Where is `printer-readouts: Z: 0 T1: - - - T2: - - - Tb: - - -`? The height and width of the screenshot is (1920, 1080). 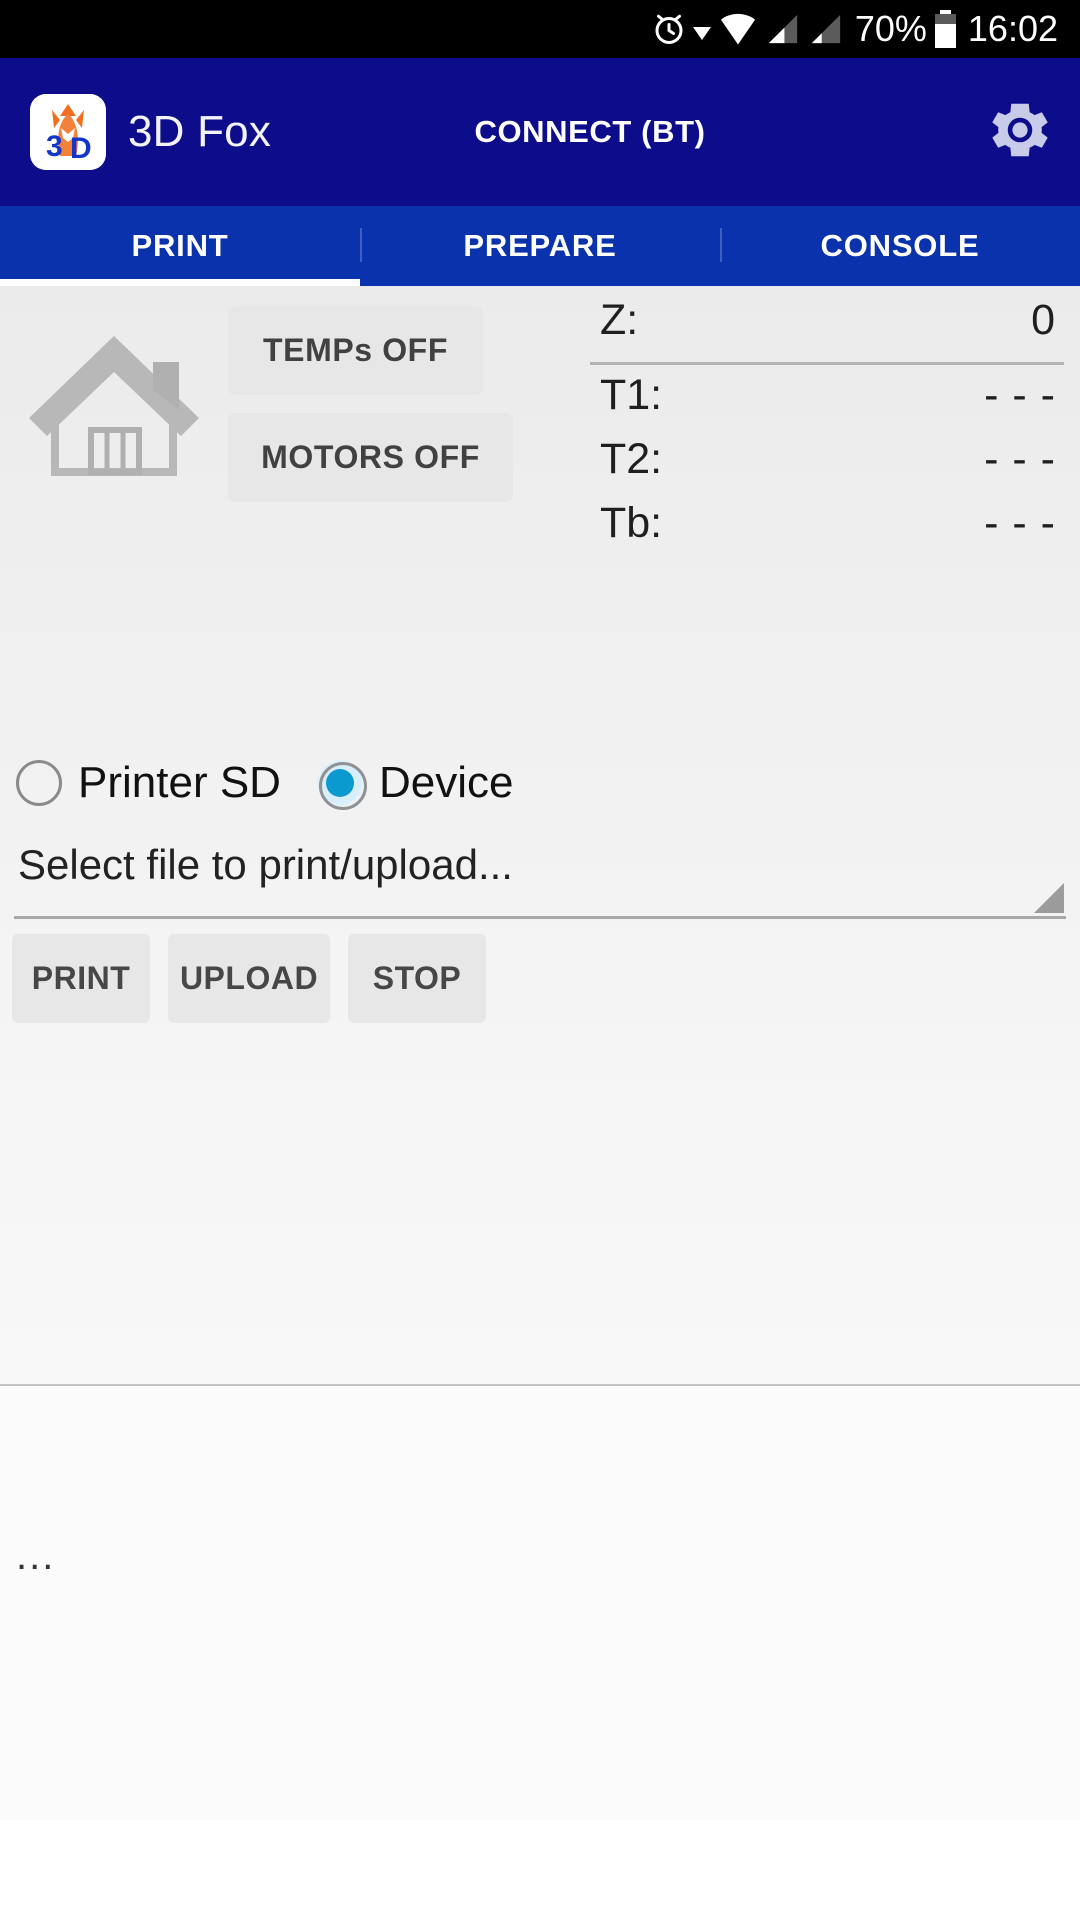 printer-readouts: Z: 0 T1: - - - T2: - - - Tb: - - - is located at coordinates (827, 429).